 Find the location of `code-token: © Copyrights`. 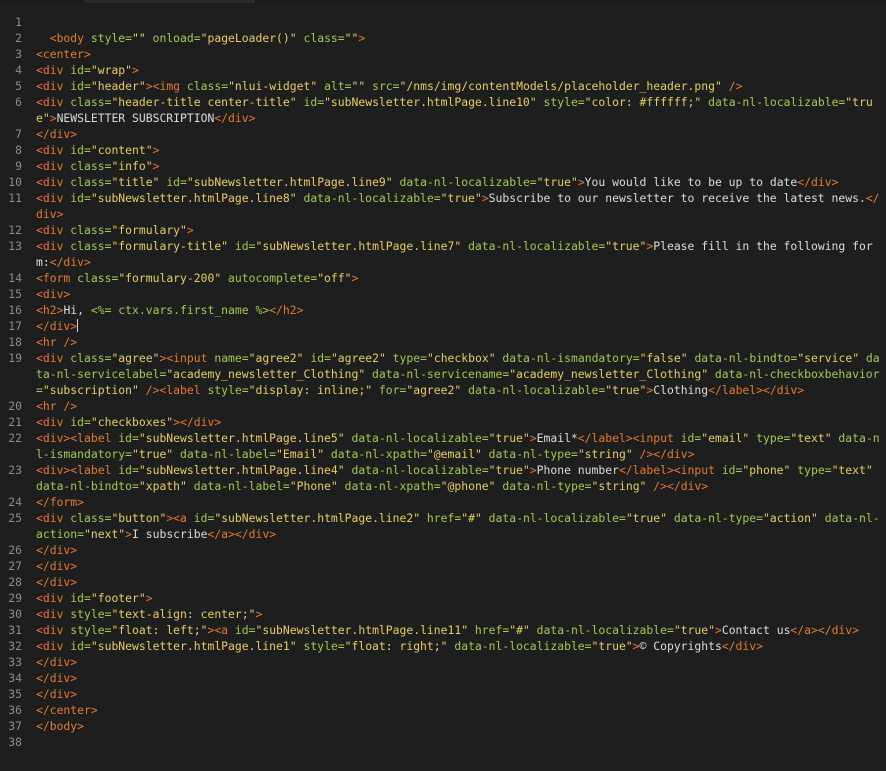

code-token: © Copyrights is located at coordinates (680, 646).